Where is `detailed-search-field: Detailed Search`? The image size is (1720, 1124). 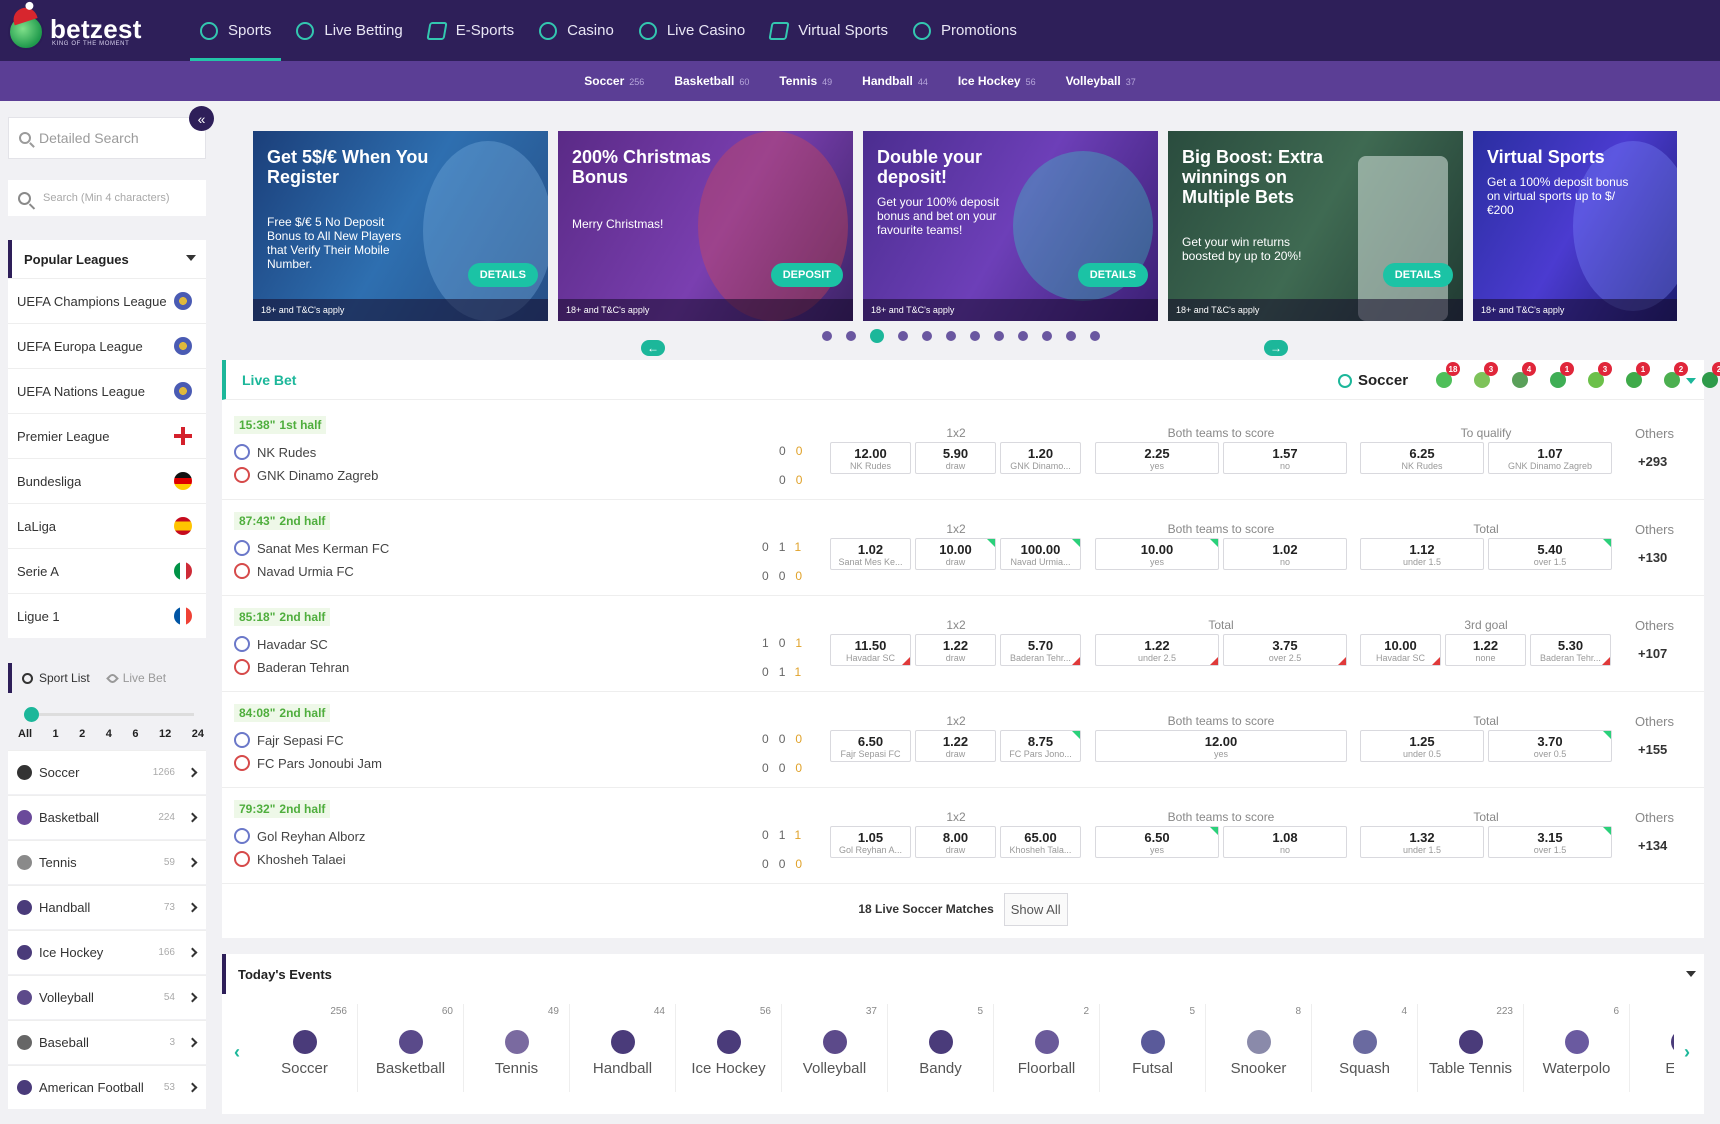
detailed-search-field: Detailed Search is located at coordinates (107, 138).